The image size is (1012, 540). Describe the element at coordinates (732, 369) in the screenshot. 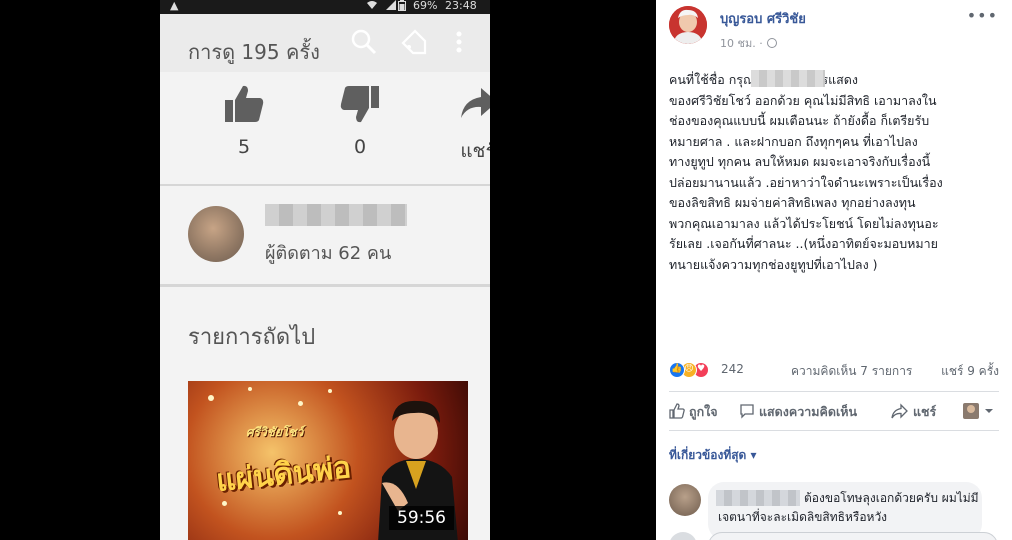

I see `reaction-count: 242` at that location.